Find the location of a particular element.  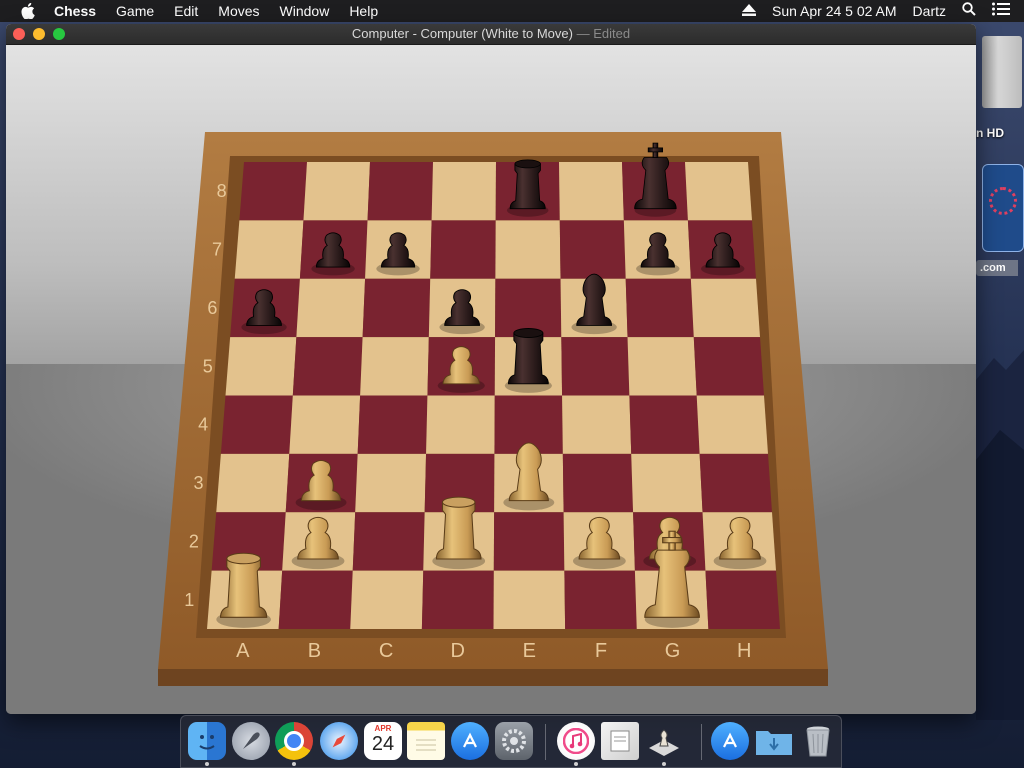

square-a7 is located at coordinates (269, 249).